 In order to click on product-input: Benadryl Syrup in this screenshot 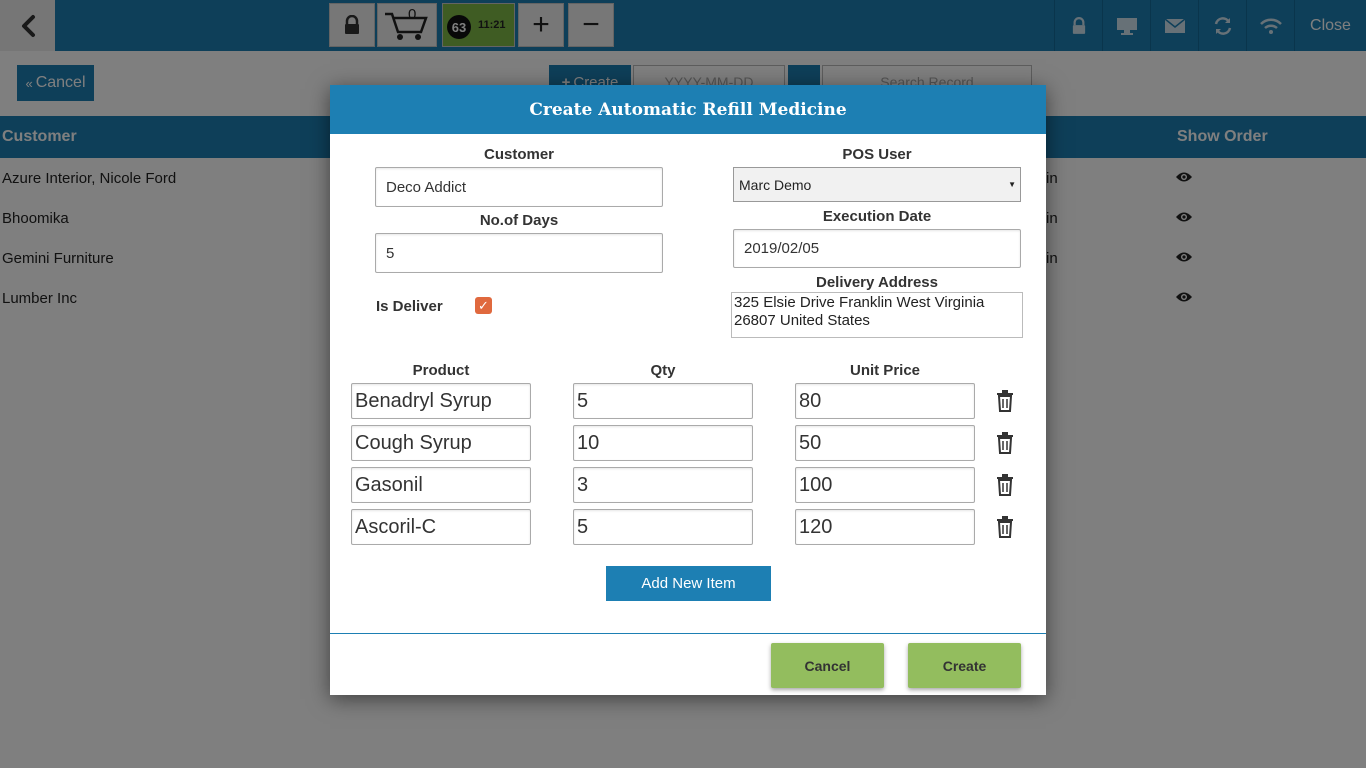, I will do `click(441, 401)`.